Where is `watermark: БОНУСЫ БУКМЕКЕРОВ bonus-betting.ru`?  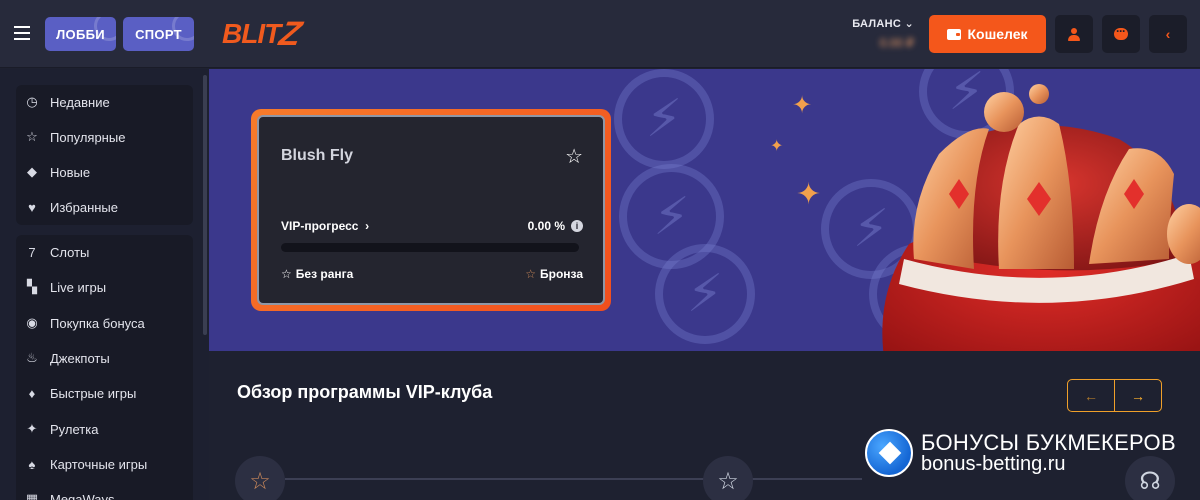
watermark: БОНУСЫ БУКМЕКЕРОВ bonus-betting.ru is located at coordinates (1020, 453).